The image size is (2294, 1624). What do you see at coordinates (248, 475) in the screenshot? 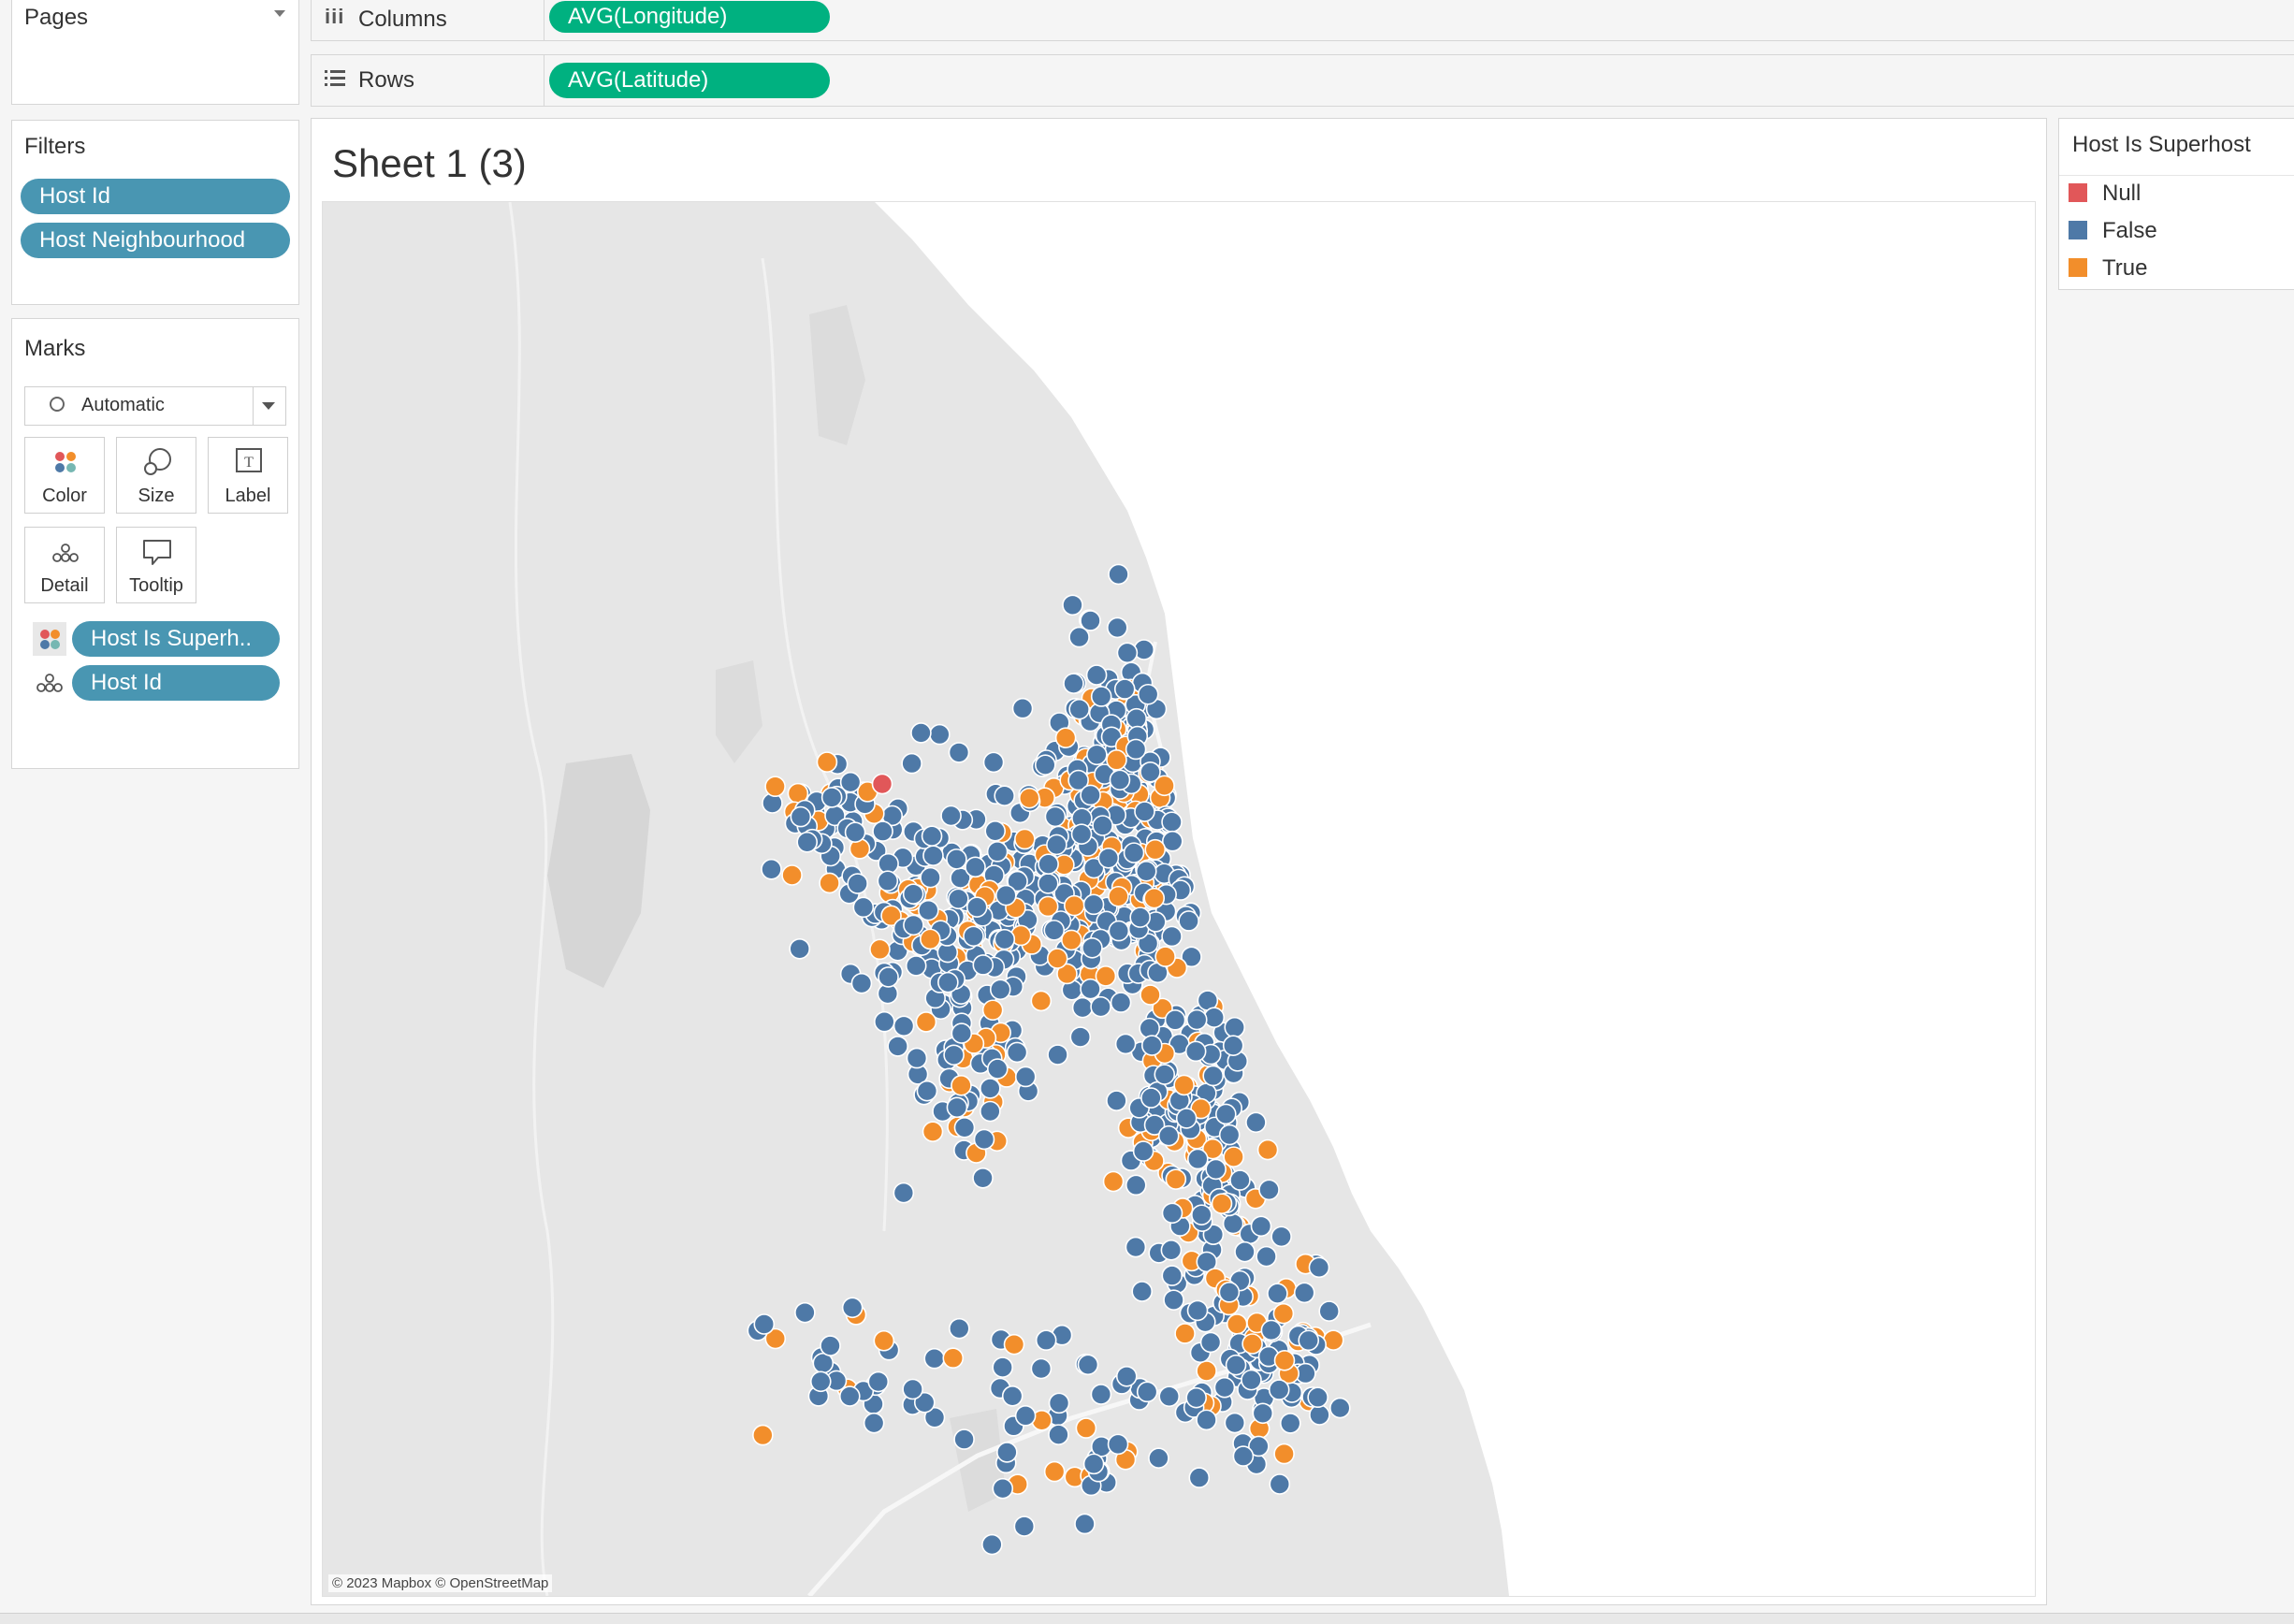
I see `label-button: T Label` at bounding box center [248, 475].